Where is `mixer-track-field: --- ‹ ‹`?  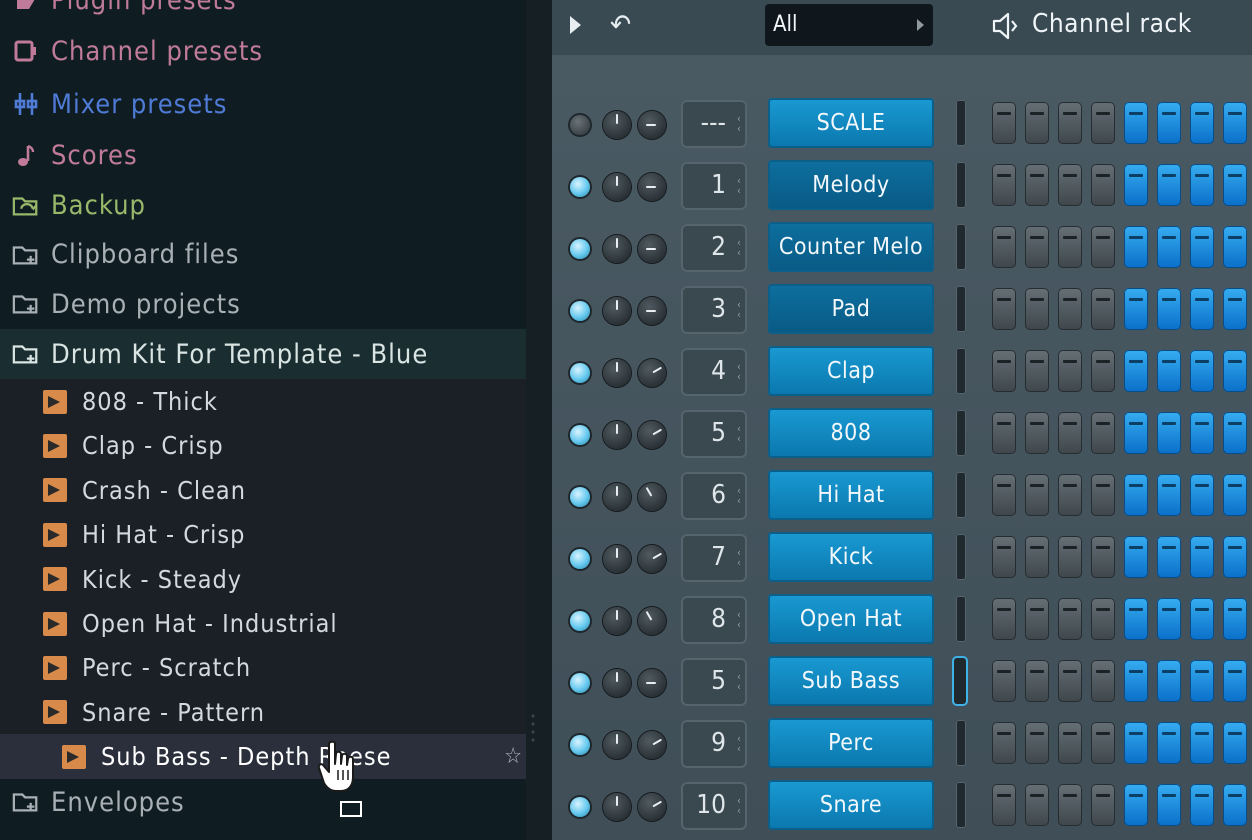 mixer-track-field: --- ‹ ‹ is located at coordinates (714, 124).